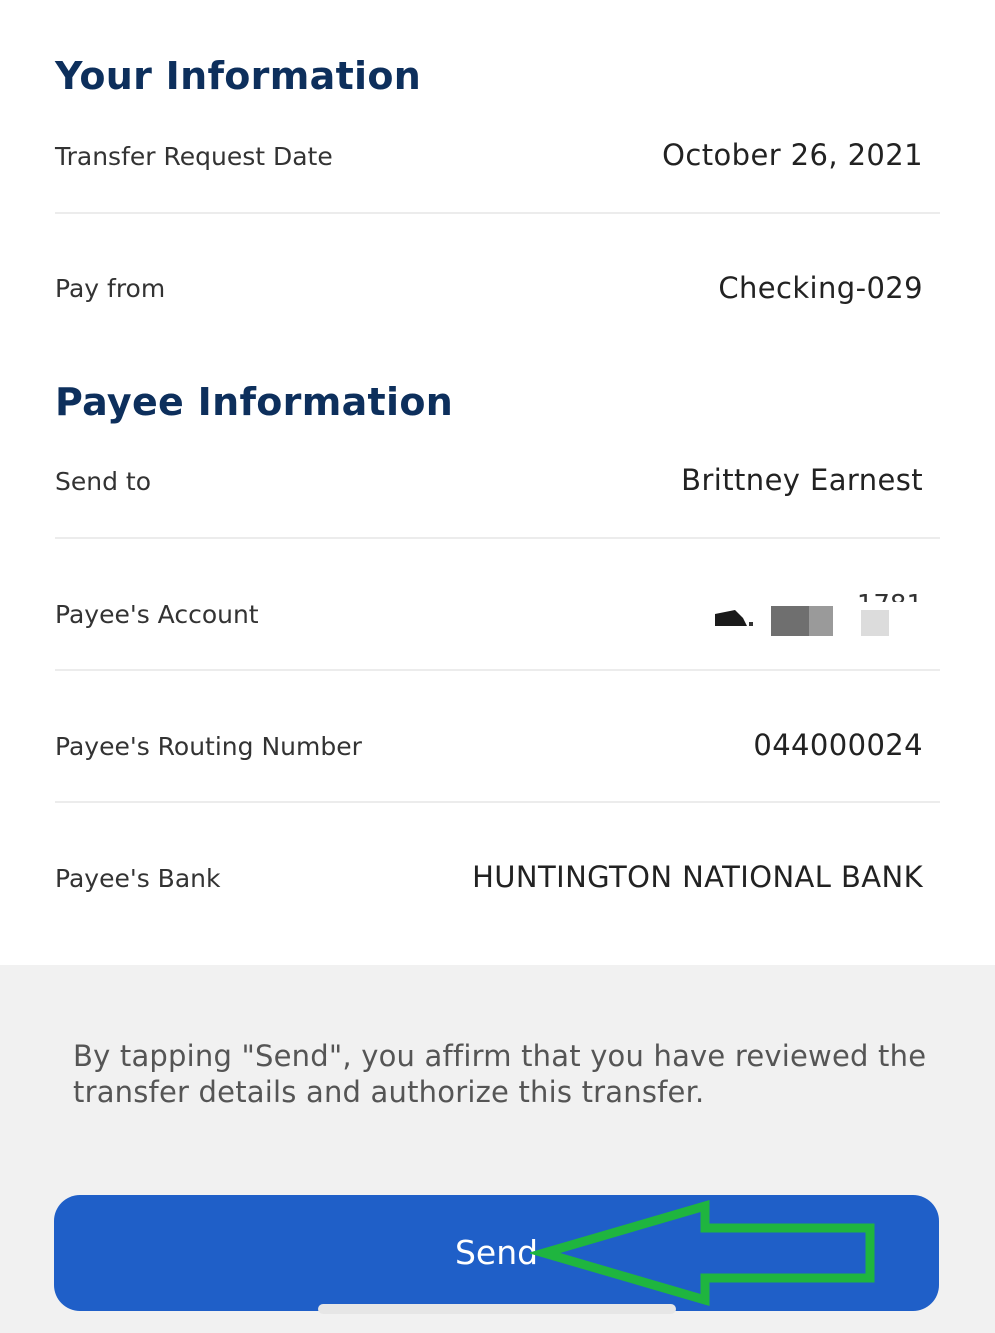 This screenshot has width=995, height=1333. What do you see at coordinates (792, 155) in the screenshot?
I see `transfer-date-value: October 26, 2021` at bounding box center [792, 155].